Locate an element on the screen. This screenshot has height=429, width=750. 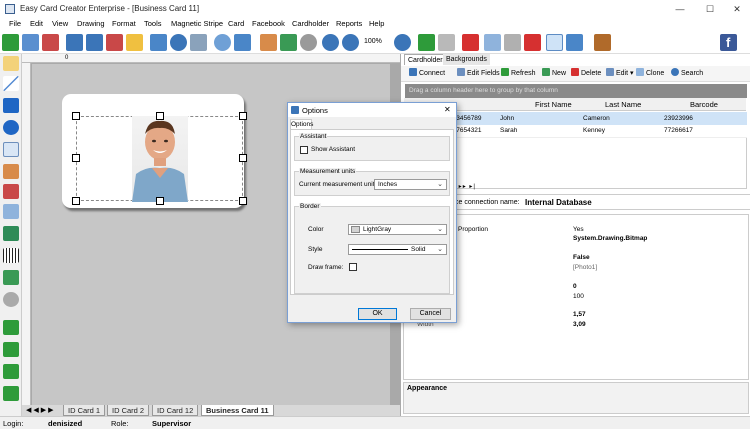
style-select: Solid ⌄ is located at coordinates (397, 249).